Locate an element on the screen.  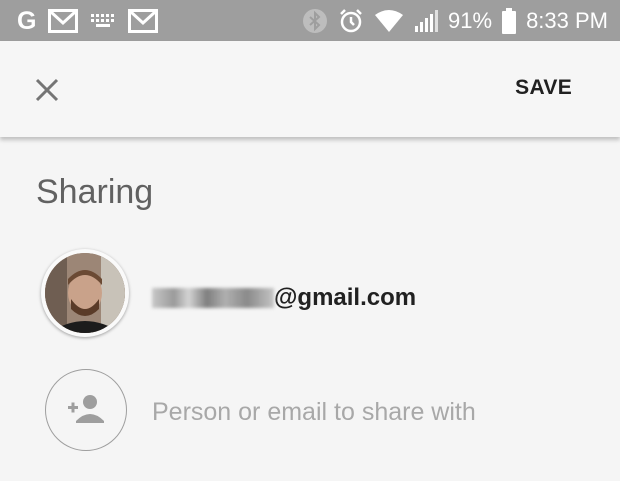
sharing-title: Sharing is located at coordinates (95, 192).